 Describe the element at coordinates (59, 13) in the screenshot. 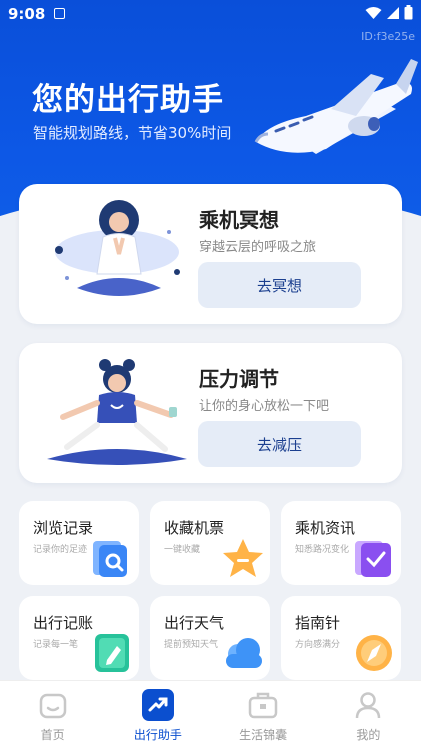

I see `notification-app-icon` at that location.